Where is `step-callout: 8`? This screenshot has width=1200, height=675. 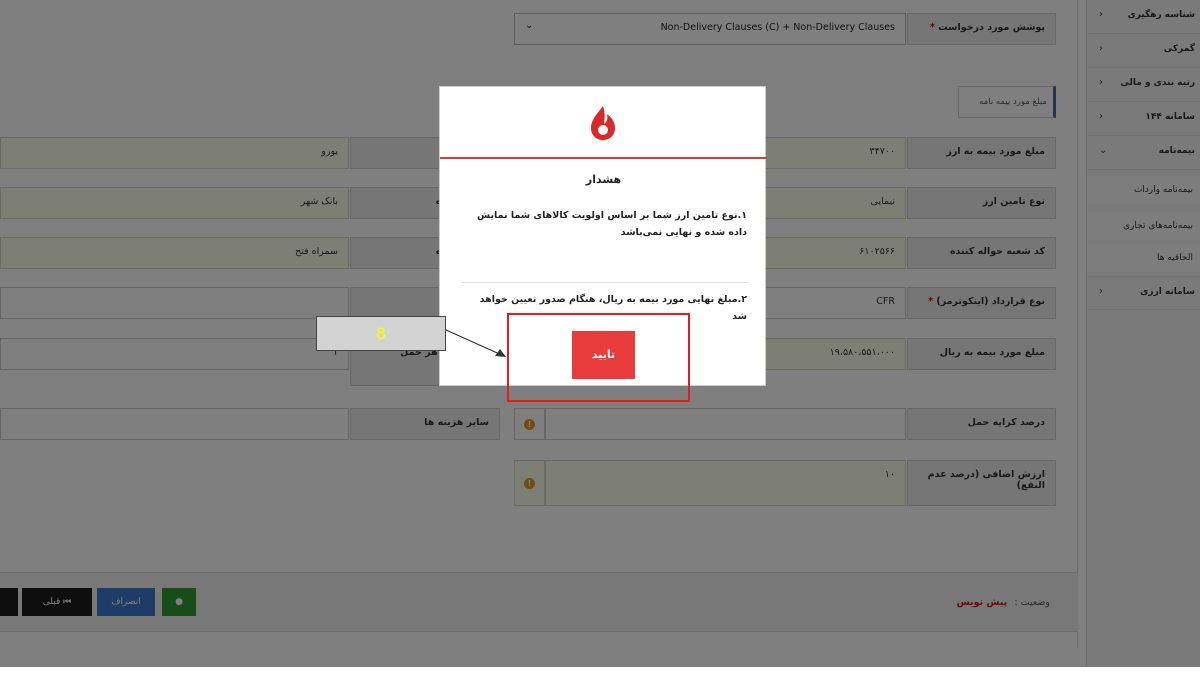
step-callout: 8 is located at coordinates (381, 333).